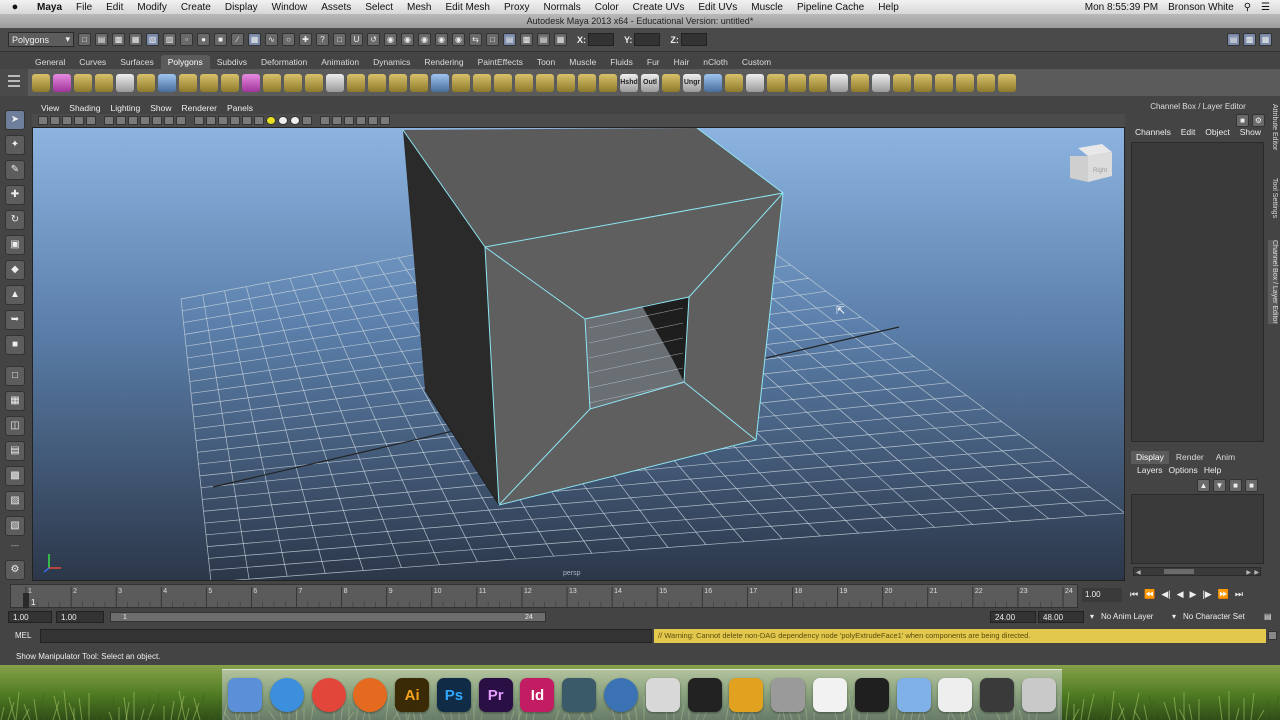 The width and height of the screenshot is (1280, 720). I want to click on shelf-tab-general: General, so click(50, 62).